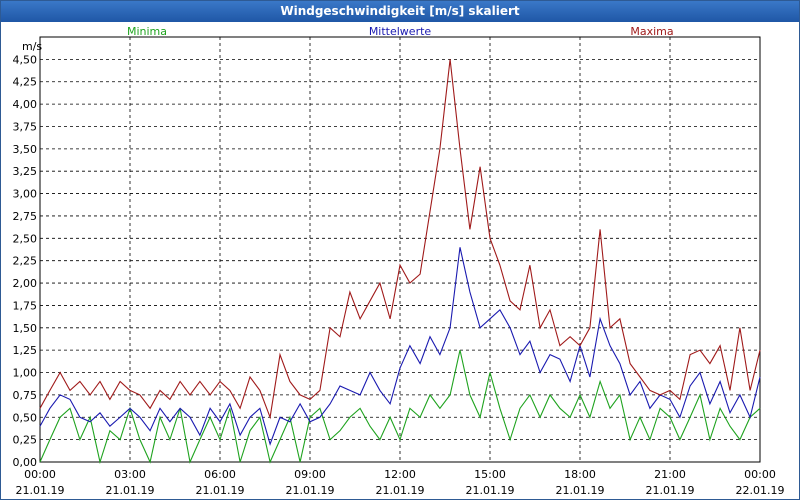 The image size is (800, 500). I want to click on legend-maxima: Maxima, so click(651, 31).